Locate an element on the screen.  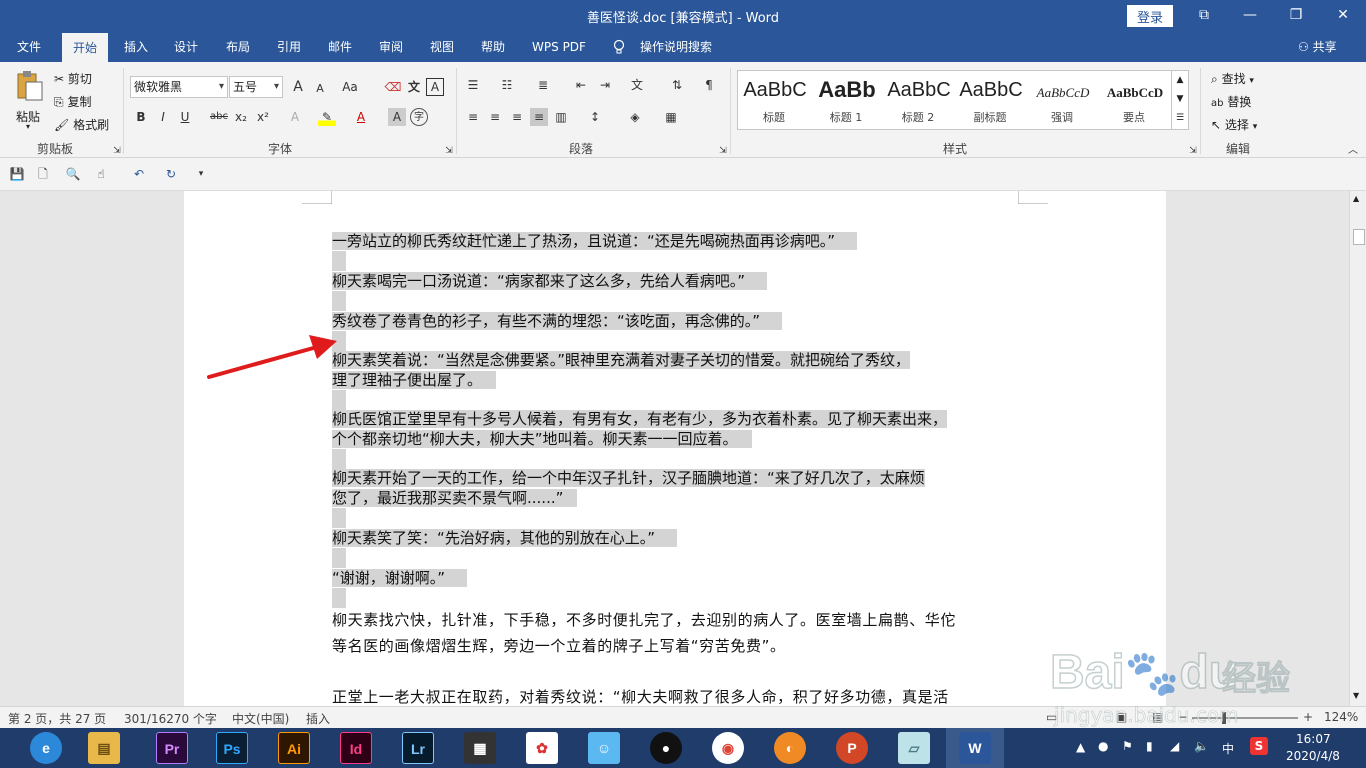
tell-me-search: 操作说明搜索 is located at coordinates (676, 47).